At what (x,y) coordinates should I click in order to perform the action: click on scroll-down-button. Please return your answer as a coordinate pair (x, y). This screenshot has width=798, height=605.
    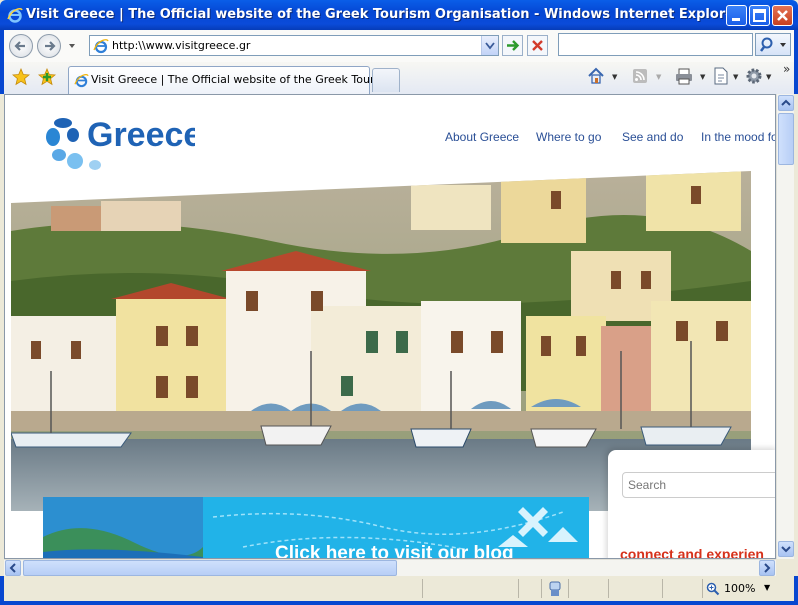
    Looking at the image, I should click on (786, 549).